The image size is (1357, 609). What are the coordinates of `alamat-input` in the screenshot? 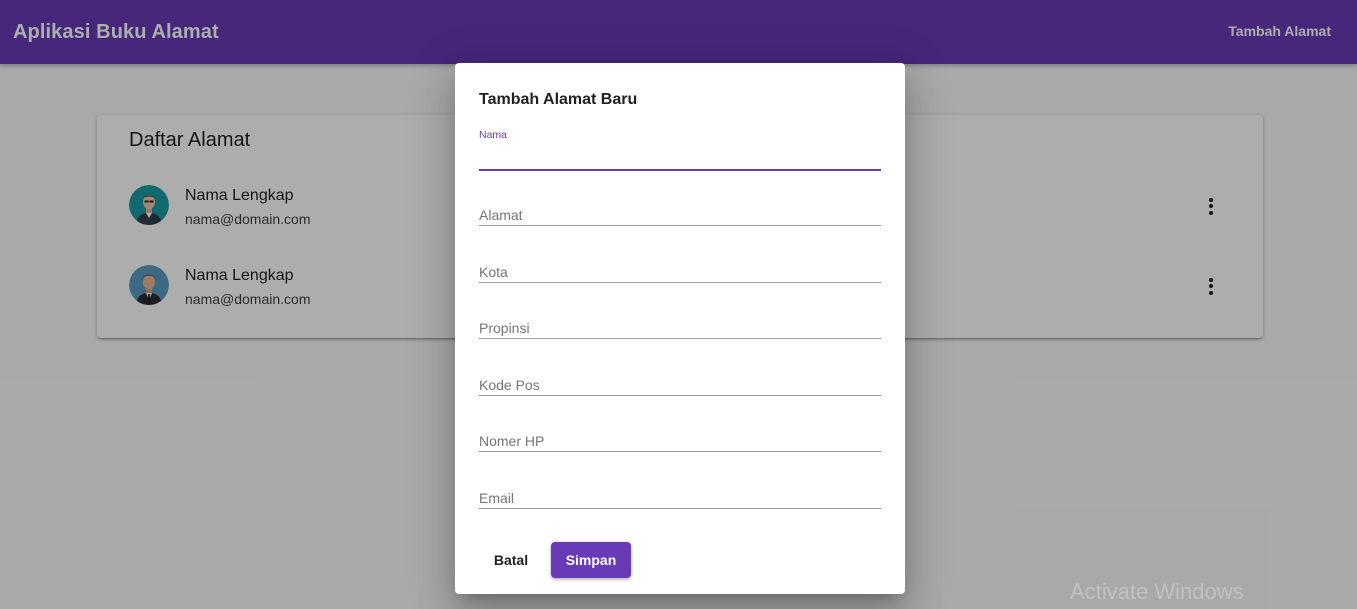 It's located at (680, 215).